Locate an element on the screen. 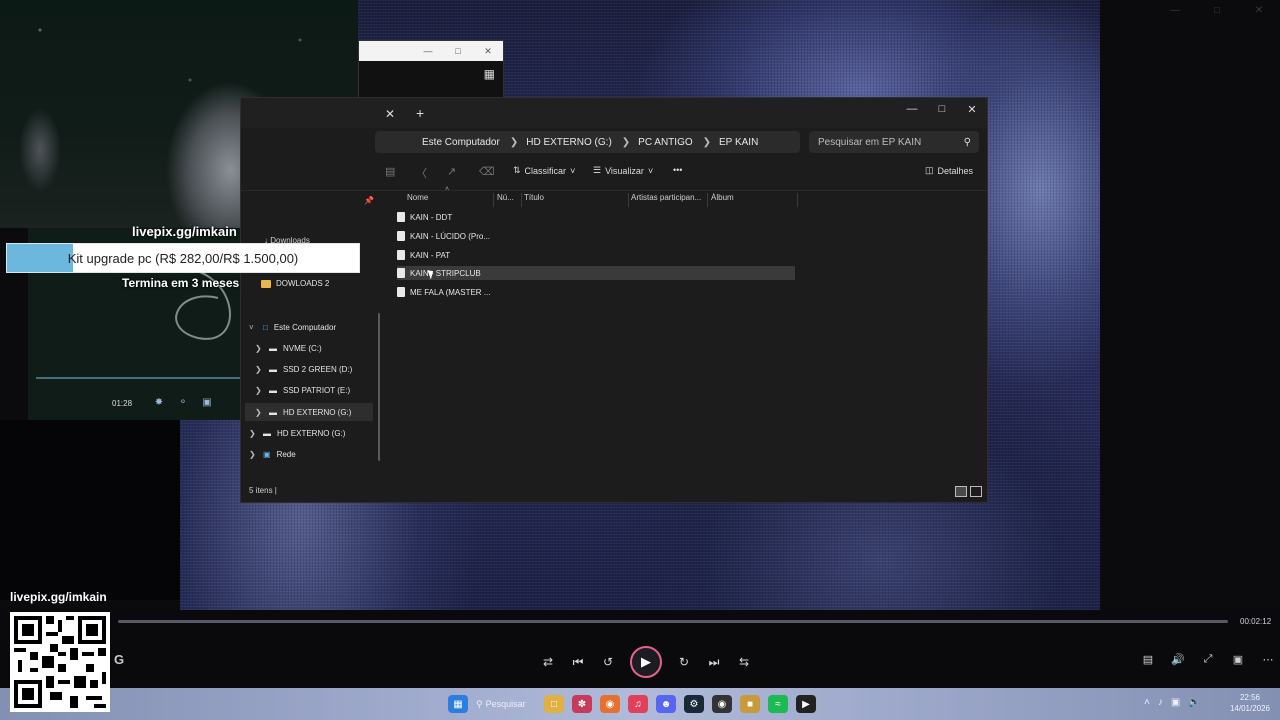 Image resolution: width=1280 pixels, height=720 pixels. microphone-icon: ♪ is located at coordinates (1160, 702).